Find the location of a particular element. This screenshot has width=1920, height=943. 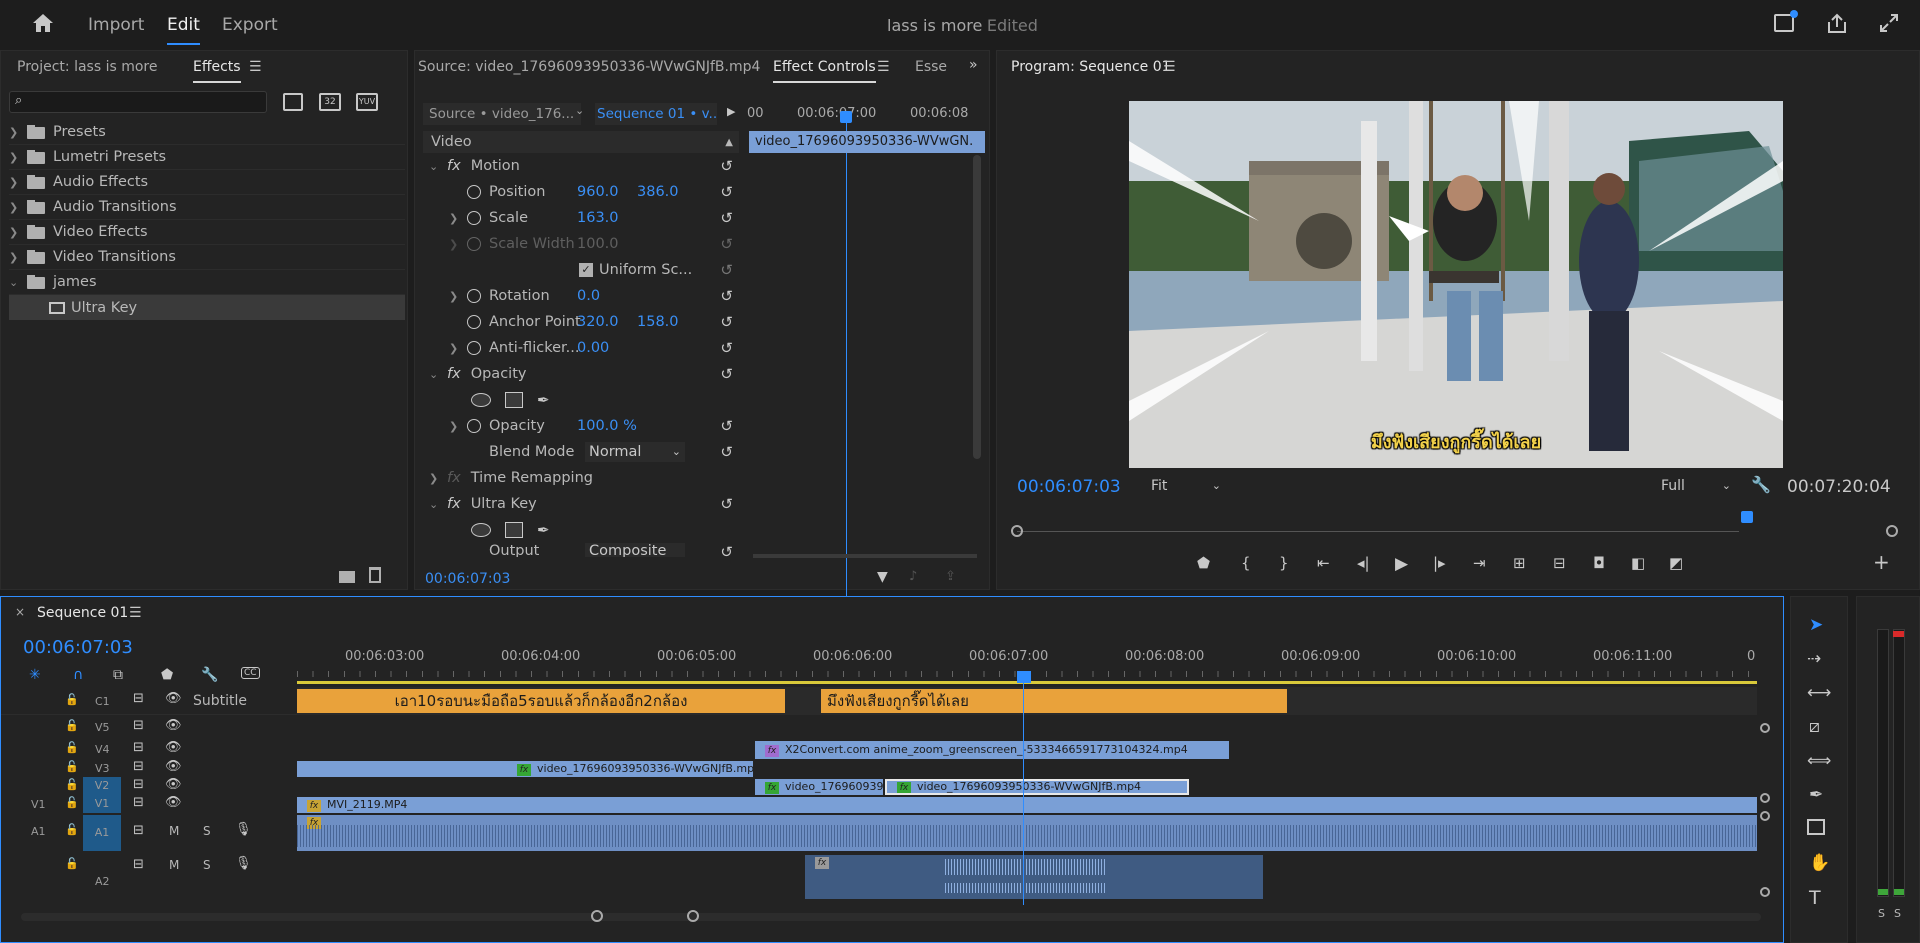

selection-tool-icon: ➤ is located at coordinates (1816, 625).